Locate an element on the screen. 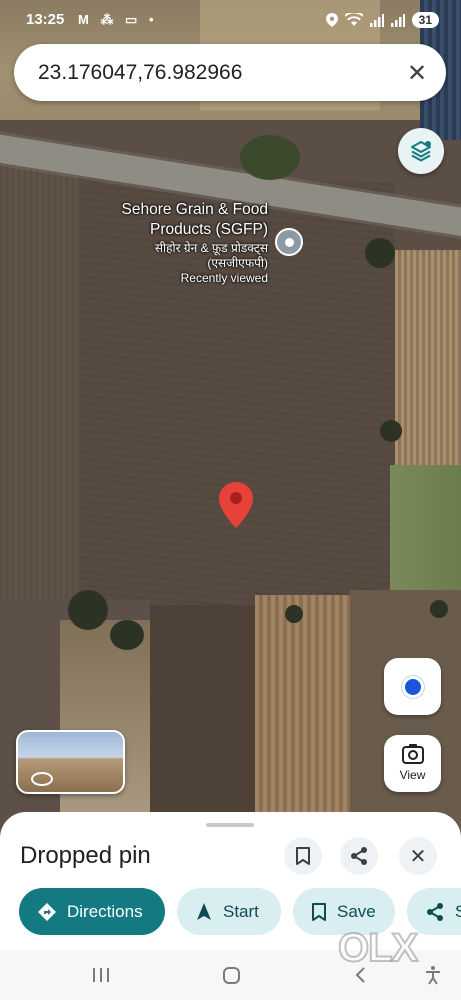  save-label: Save is located at coordinates (356, 911).